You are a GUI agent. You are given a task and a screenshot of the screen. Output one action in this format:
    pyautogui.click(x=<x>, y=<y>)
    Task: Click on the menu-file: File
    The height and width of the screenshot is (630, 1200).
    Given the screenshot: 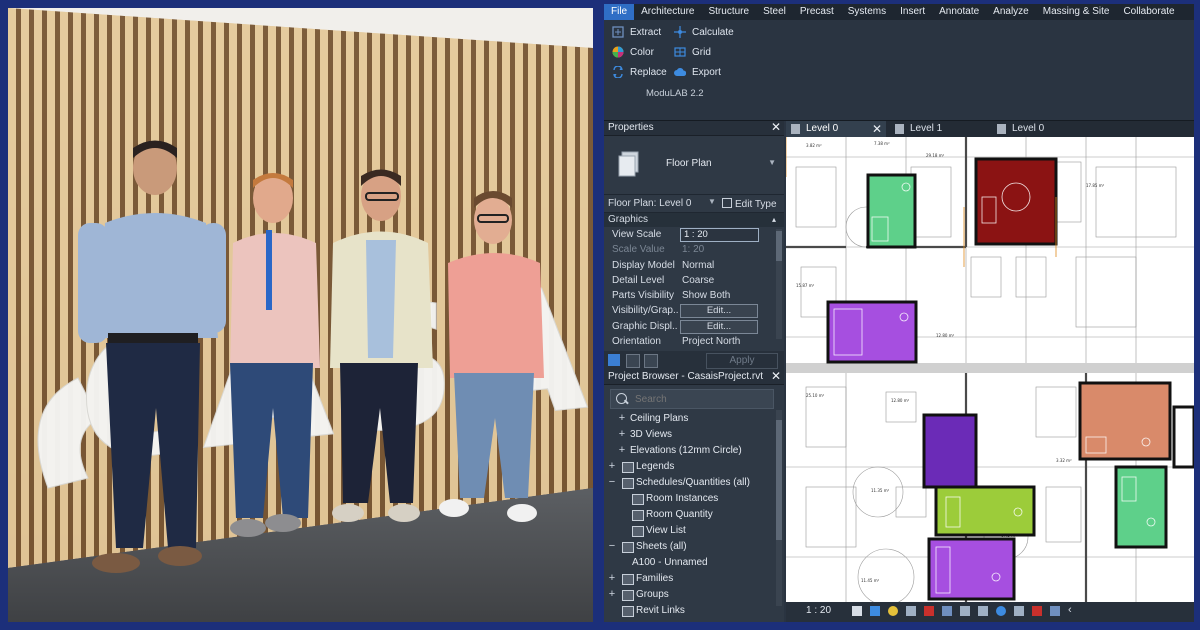 What is the action you would take?
    pyautogui.click(x=619, y=12)
    